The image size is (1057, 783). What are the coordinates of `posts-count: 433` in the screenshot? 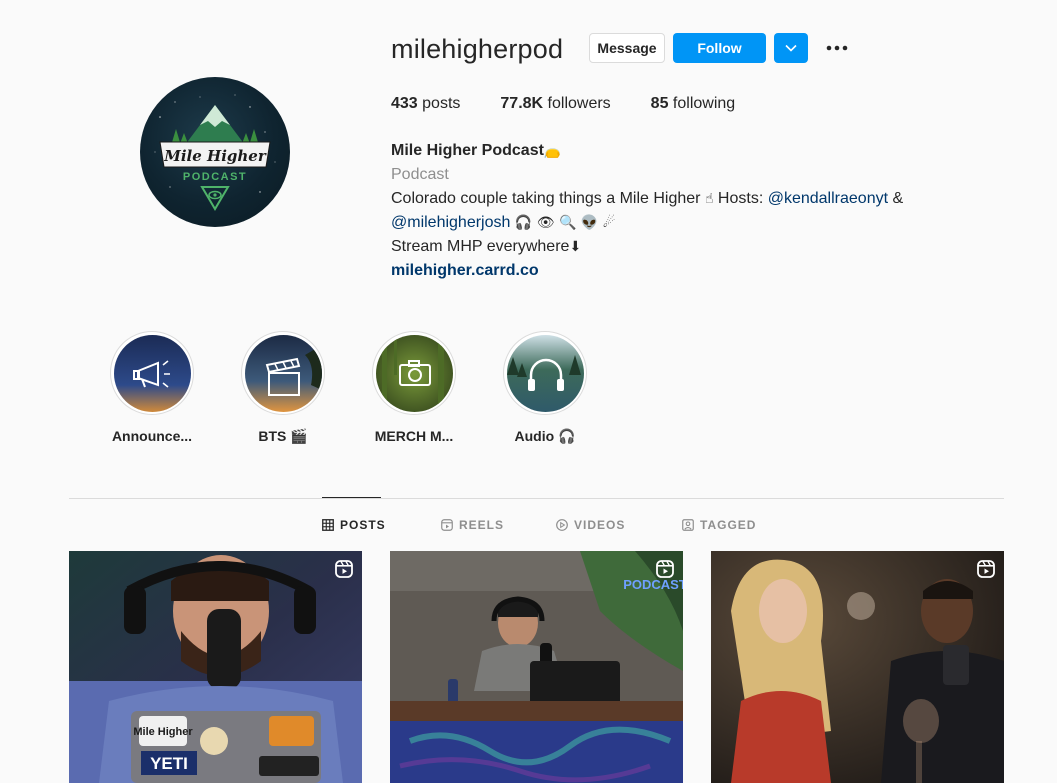 It's located at (404, 103).